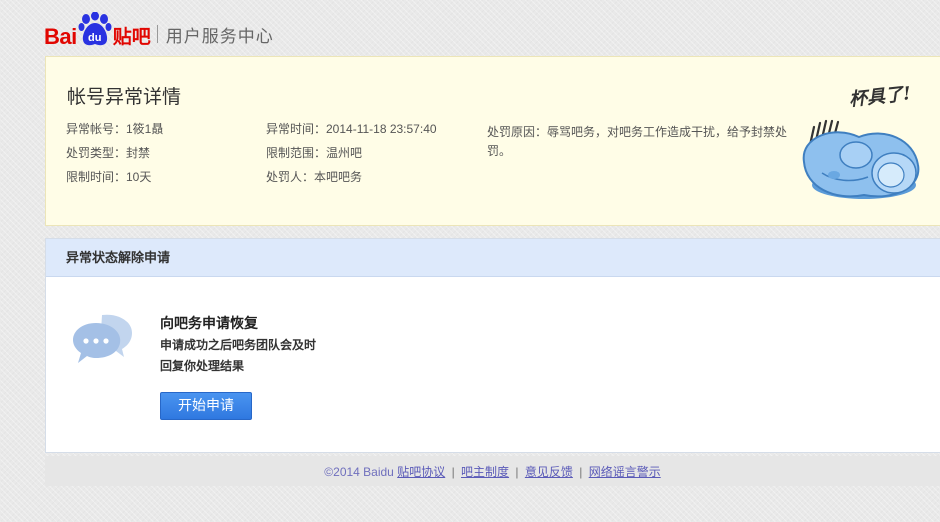 The width and height of the screenshot is (940, 522). What do you see at coordinates (115, 129) in the screenshot?
I see `detail-account: 异常帐号：1筱1贔` at bounding box center [115, 129].